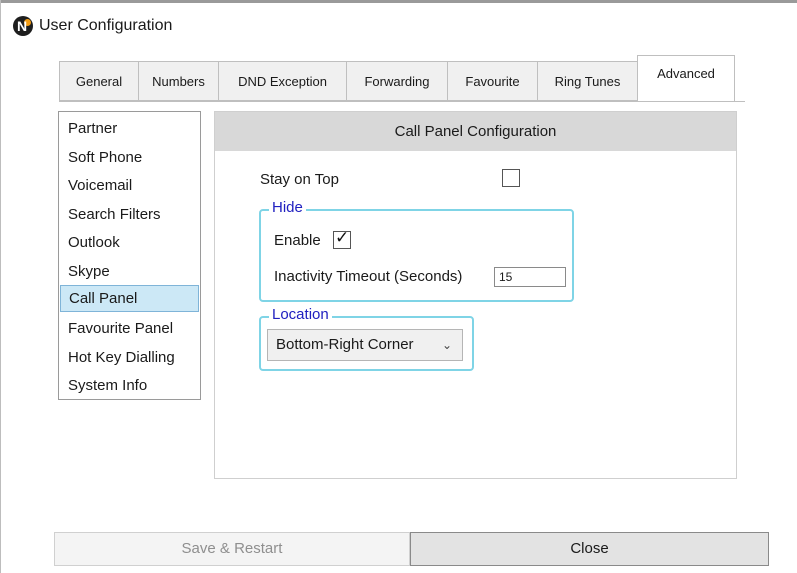 This screenshot has width=797, height=573. Describe the element at coordinates (282, 81) in the screenshot. I see `tab-dnd-exception: DND Exception` at that location.